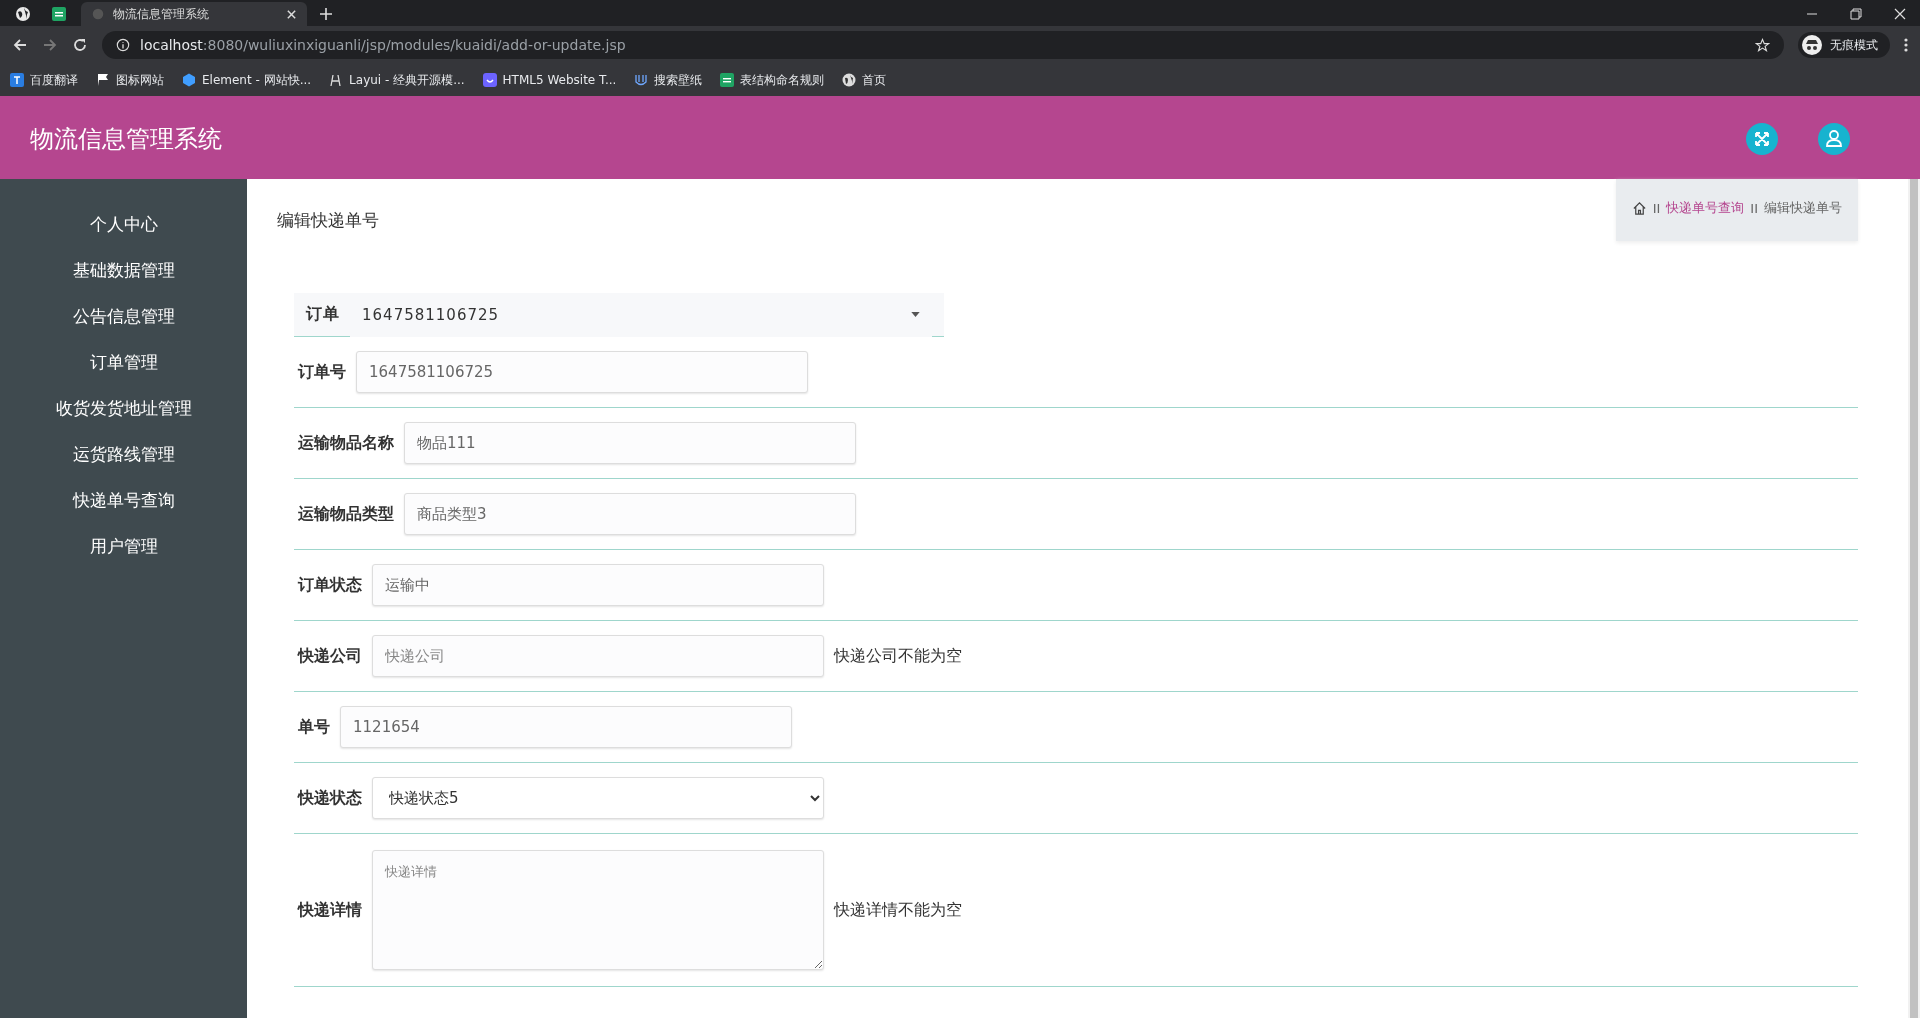 The image size is (1920, 1018). What do you see at coordinates (123, 408) in the screenshot?
I see `sidebar-item: 收货发货地址管理` at bounding box center [123, 408].